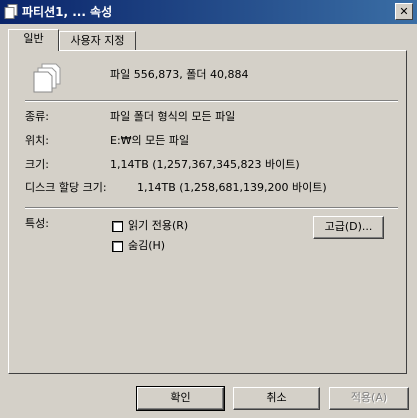 This screenshot has width=417, height=418. I want to click on hidden-label: 숨김(H), so click(146, 246).